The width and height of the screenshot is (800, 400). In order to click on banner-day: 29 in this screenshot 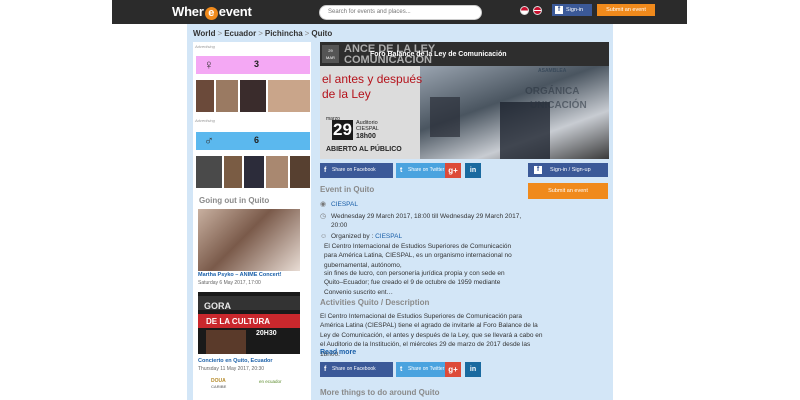, I will do `click(342, 130)`.